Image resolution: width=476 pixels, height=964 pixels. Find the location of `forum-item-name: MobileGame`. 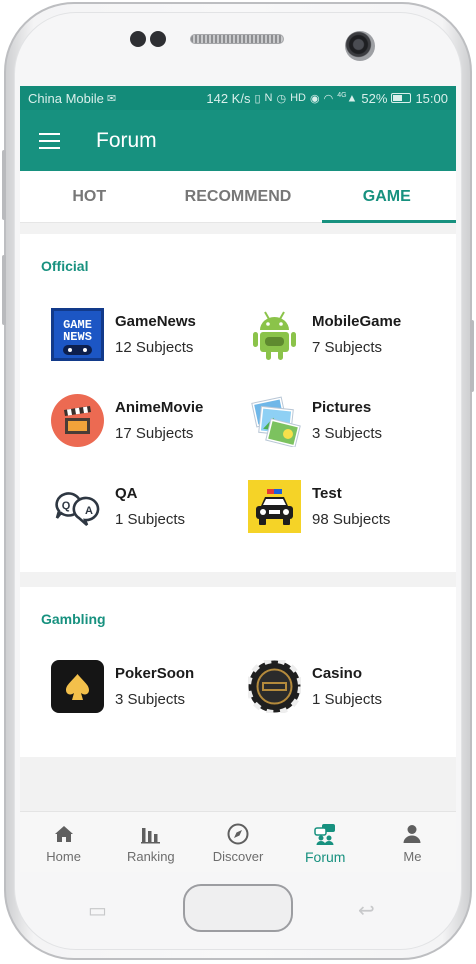

forum-item-name: MobileGame is located at coordinates (357, 321).